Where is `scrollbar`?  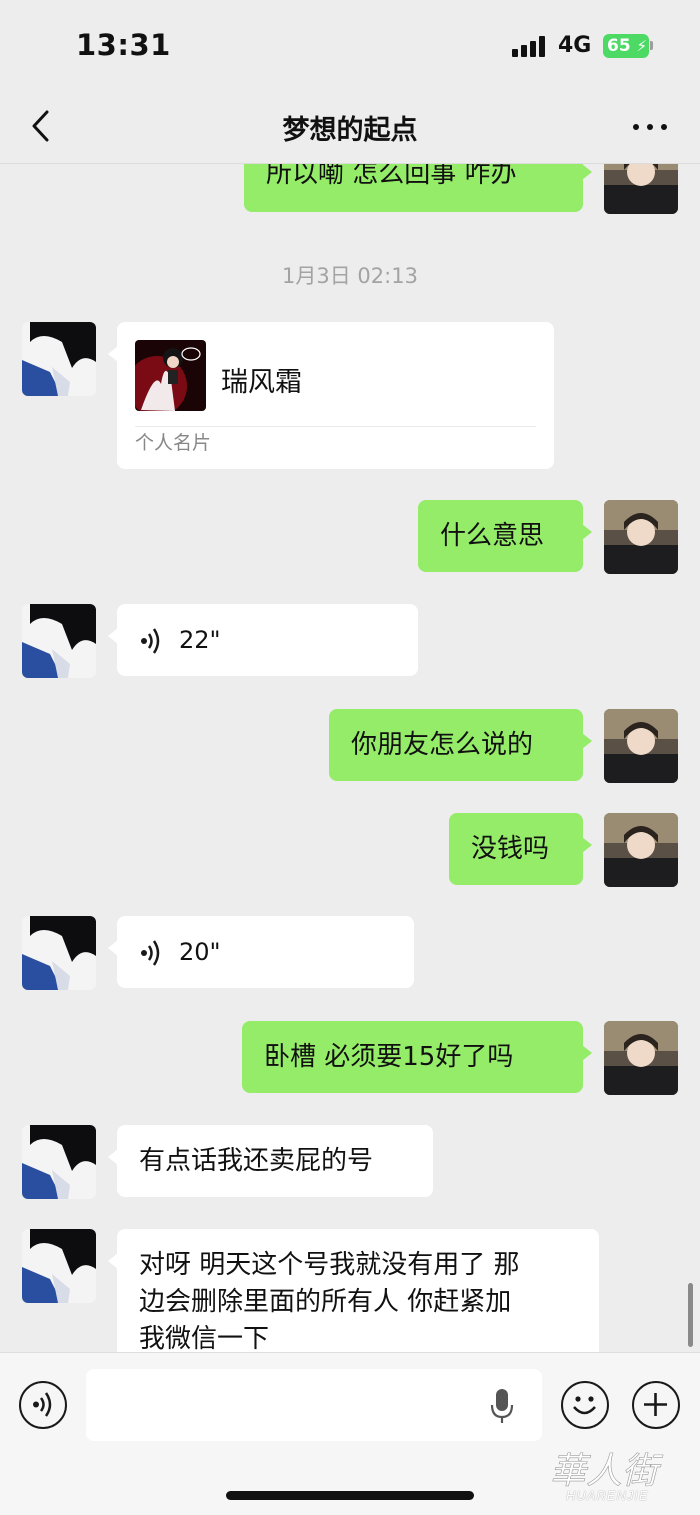 scrollbar is located at coordinates (690, 1315).